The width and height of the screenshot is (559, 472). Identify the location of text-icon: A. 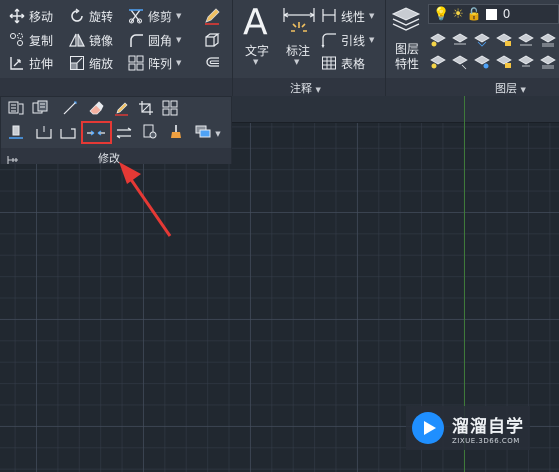
(255, 22).